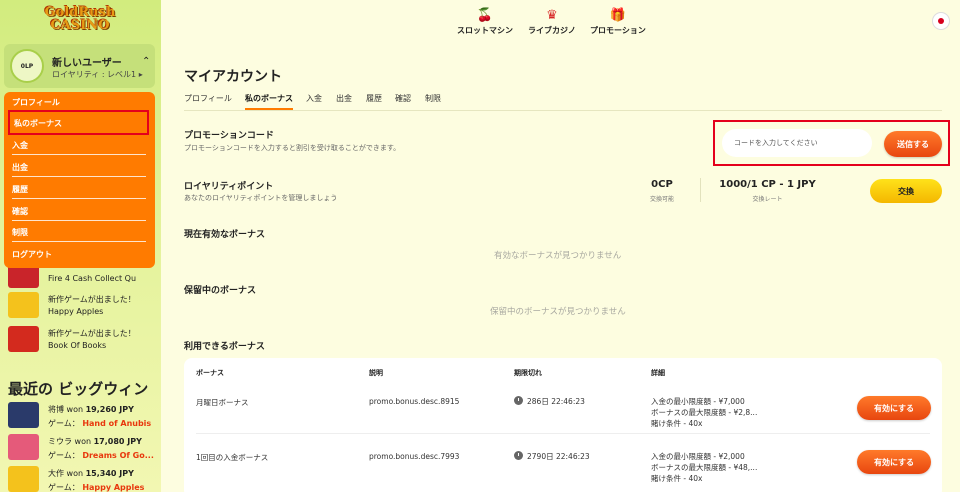 This screenshot has height=492, width=960. I want to click on pending-bonus-empty: 保留中のボーナスが見つかりません, so click(558, 312).